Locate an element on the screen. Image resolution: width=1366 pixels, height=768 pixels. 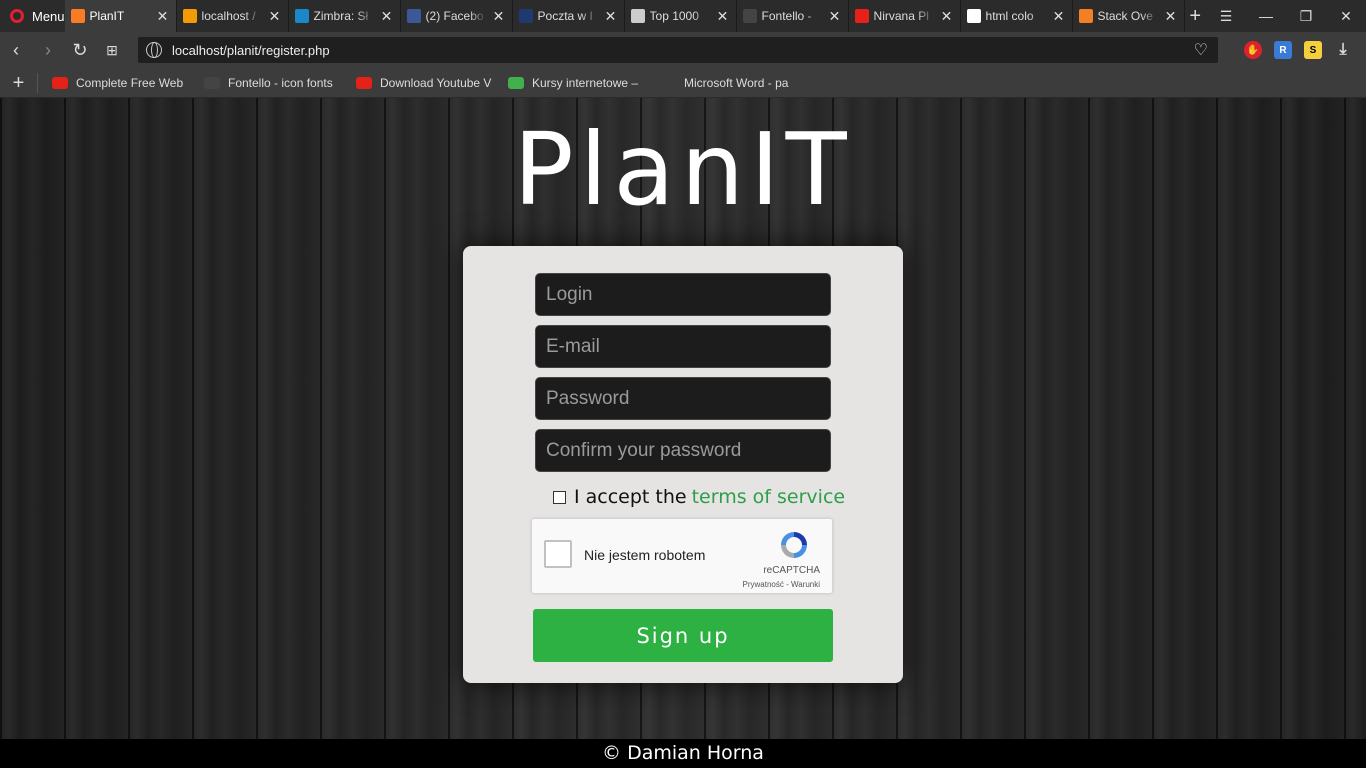
globe-icon is located at coordinates (154, 50).